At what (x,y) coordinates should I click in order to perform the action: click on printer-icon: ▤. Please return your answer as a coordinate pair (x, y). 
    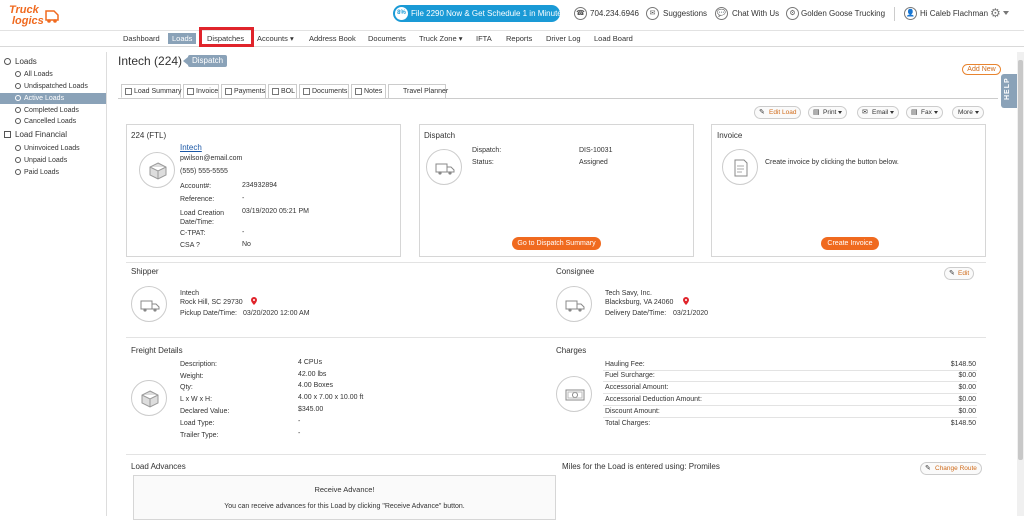
    Looking at the image, I should click on (816, 112).